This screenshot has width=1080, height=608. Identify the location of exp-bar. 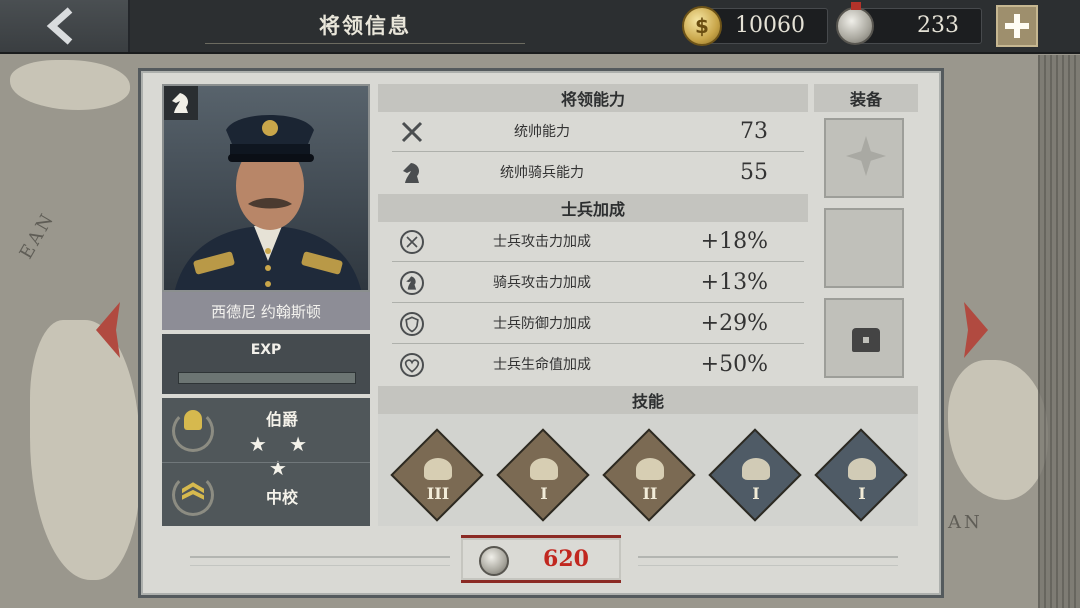
(267, 378).